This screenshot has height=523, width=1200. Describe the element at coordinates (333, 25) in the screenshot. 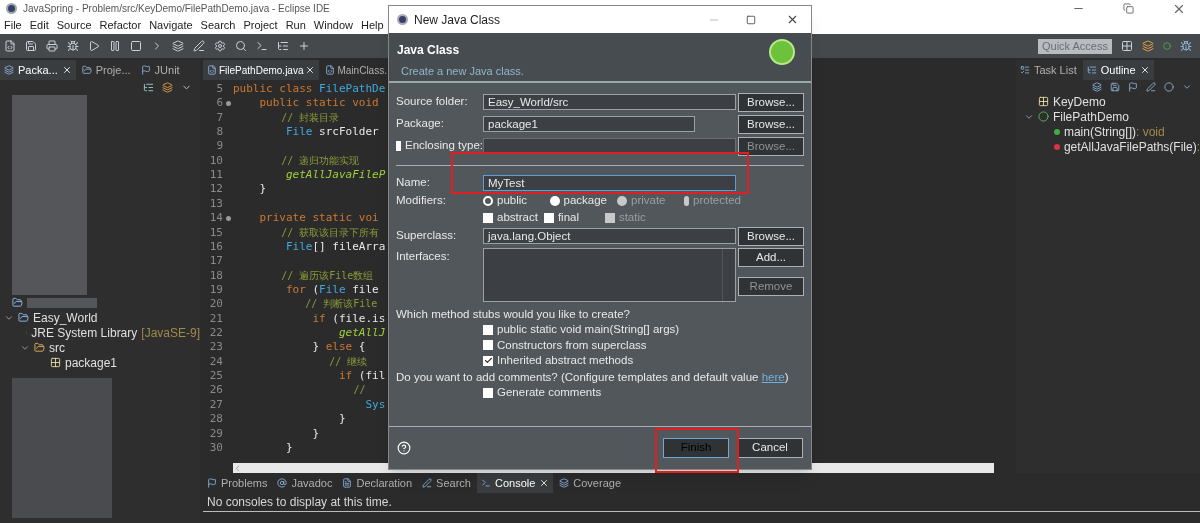

I see `menu-item: Window` at that location.